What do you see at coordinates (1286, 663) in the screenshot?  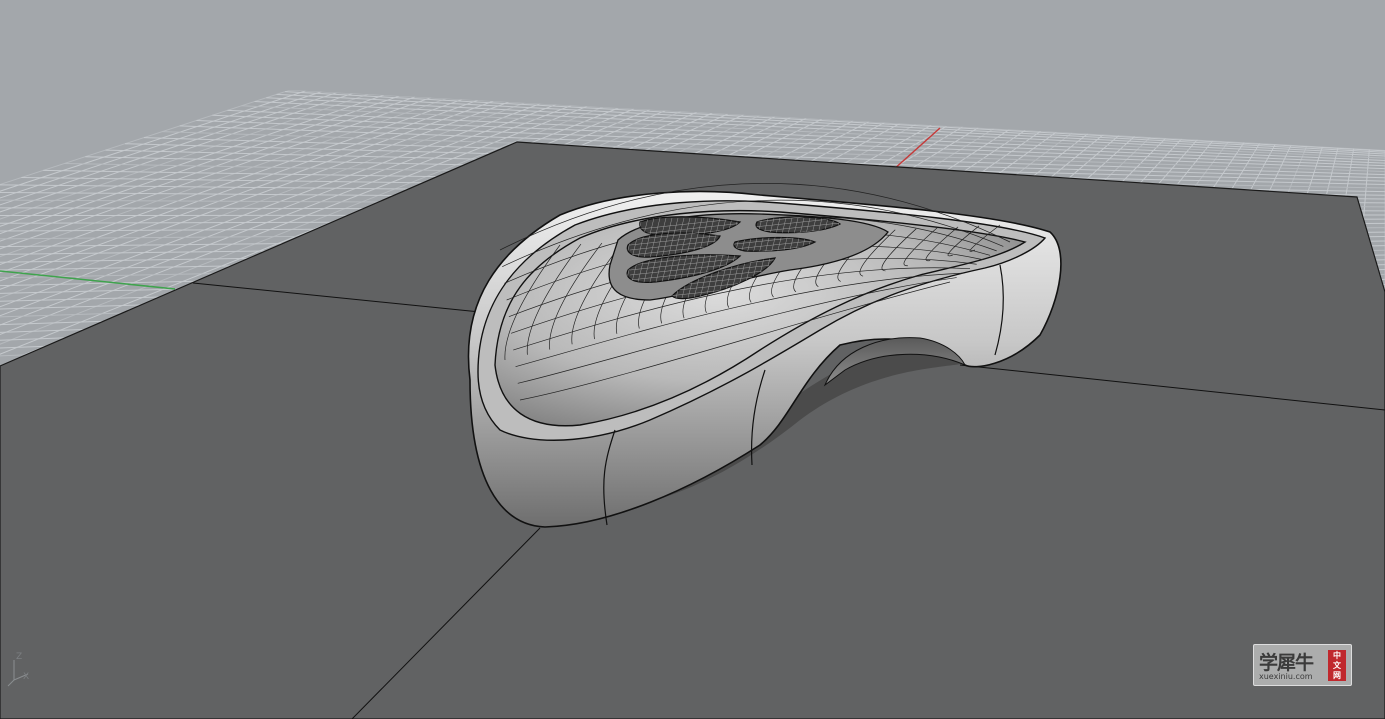 I see `watermark-title: 学犀牛` at bounding box center [1286, 663].